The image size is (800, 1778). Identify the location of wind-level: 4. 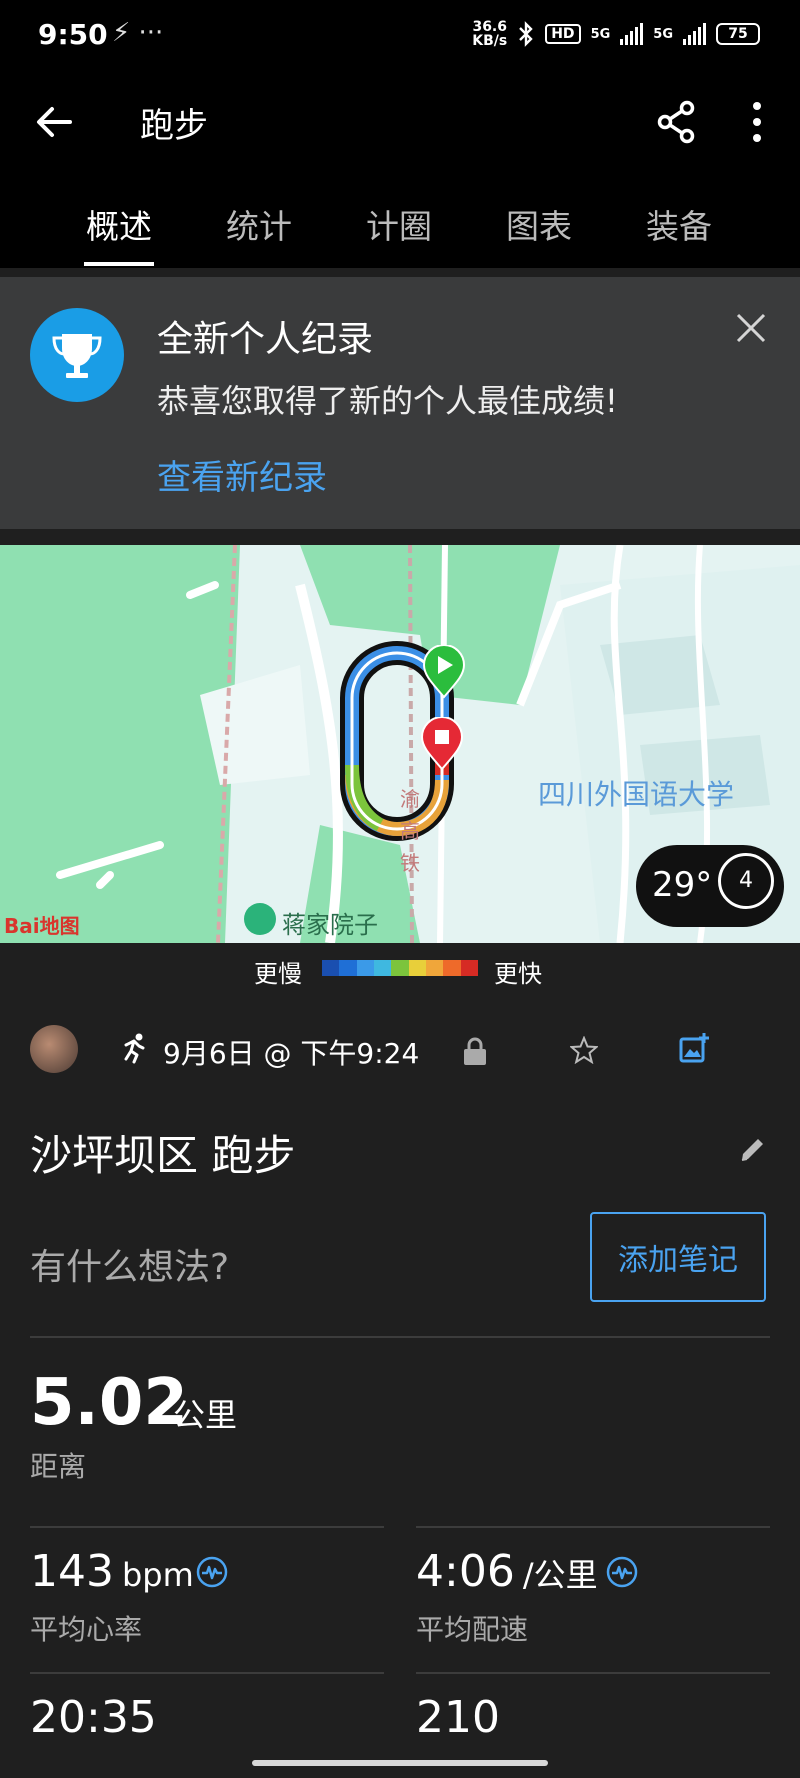
(746, 881).